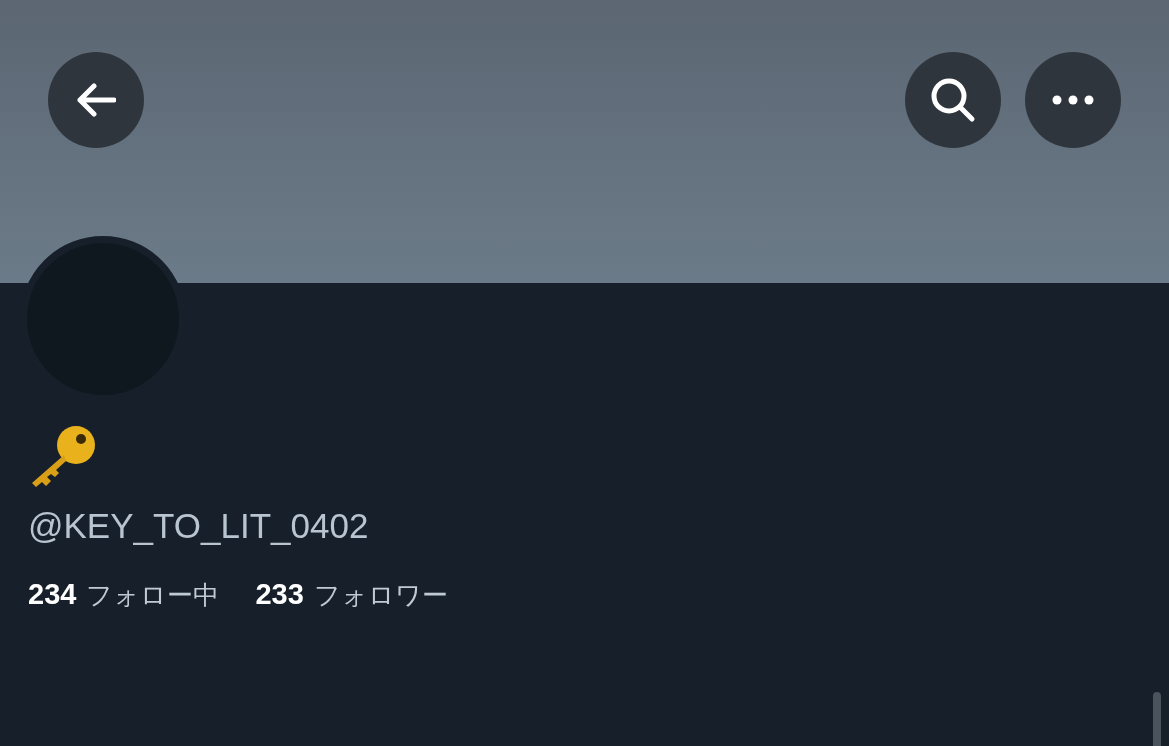 This screenshot has width=1169, height=746. Describe the element at coordinates (153, 595) in the screenshot. I see `stat-label: フォロー中` at that location.